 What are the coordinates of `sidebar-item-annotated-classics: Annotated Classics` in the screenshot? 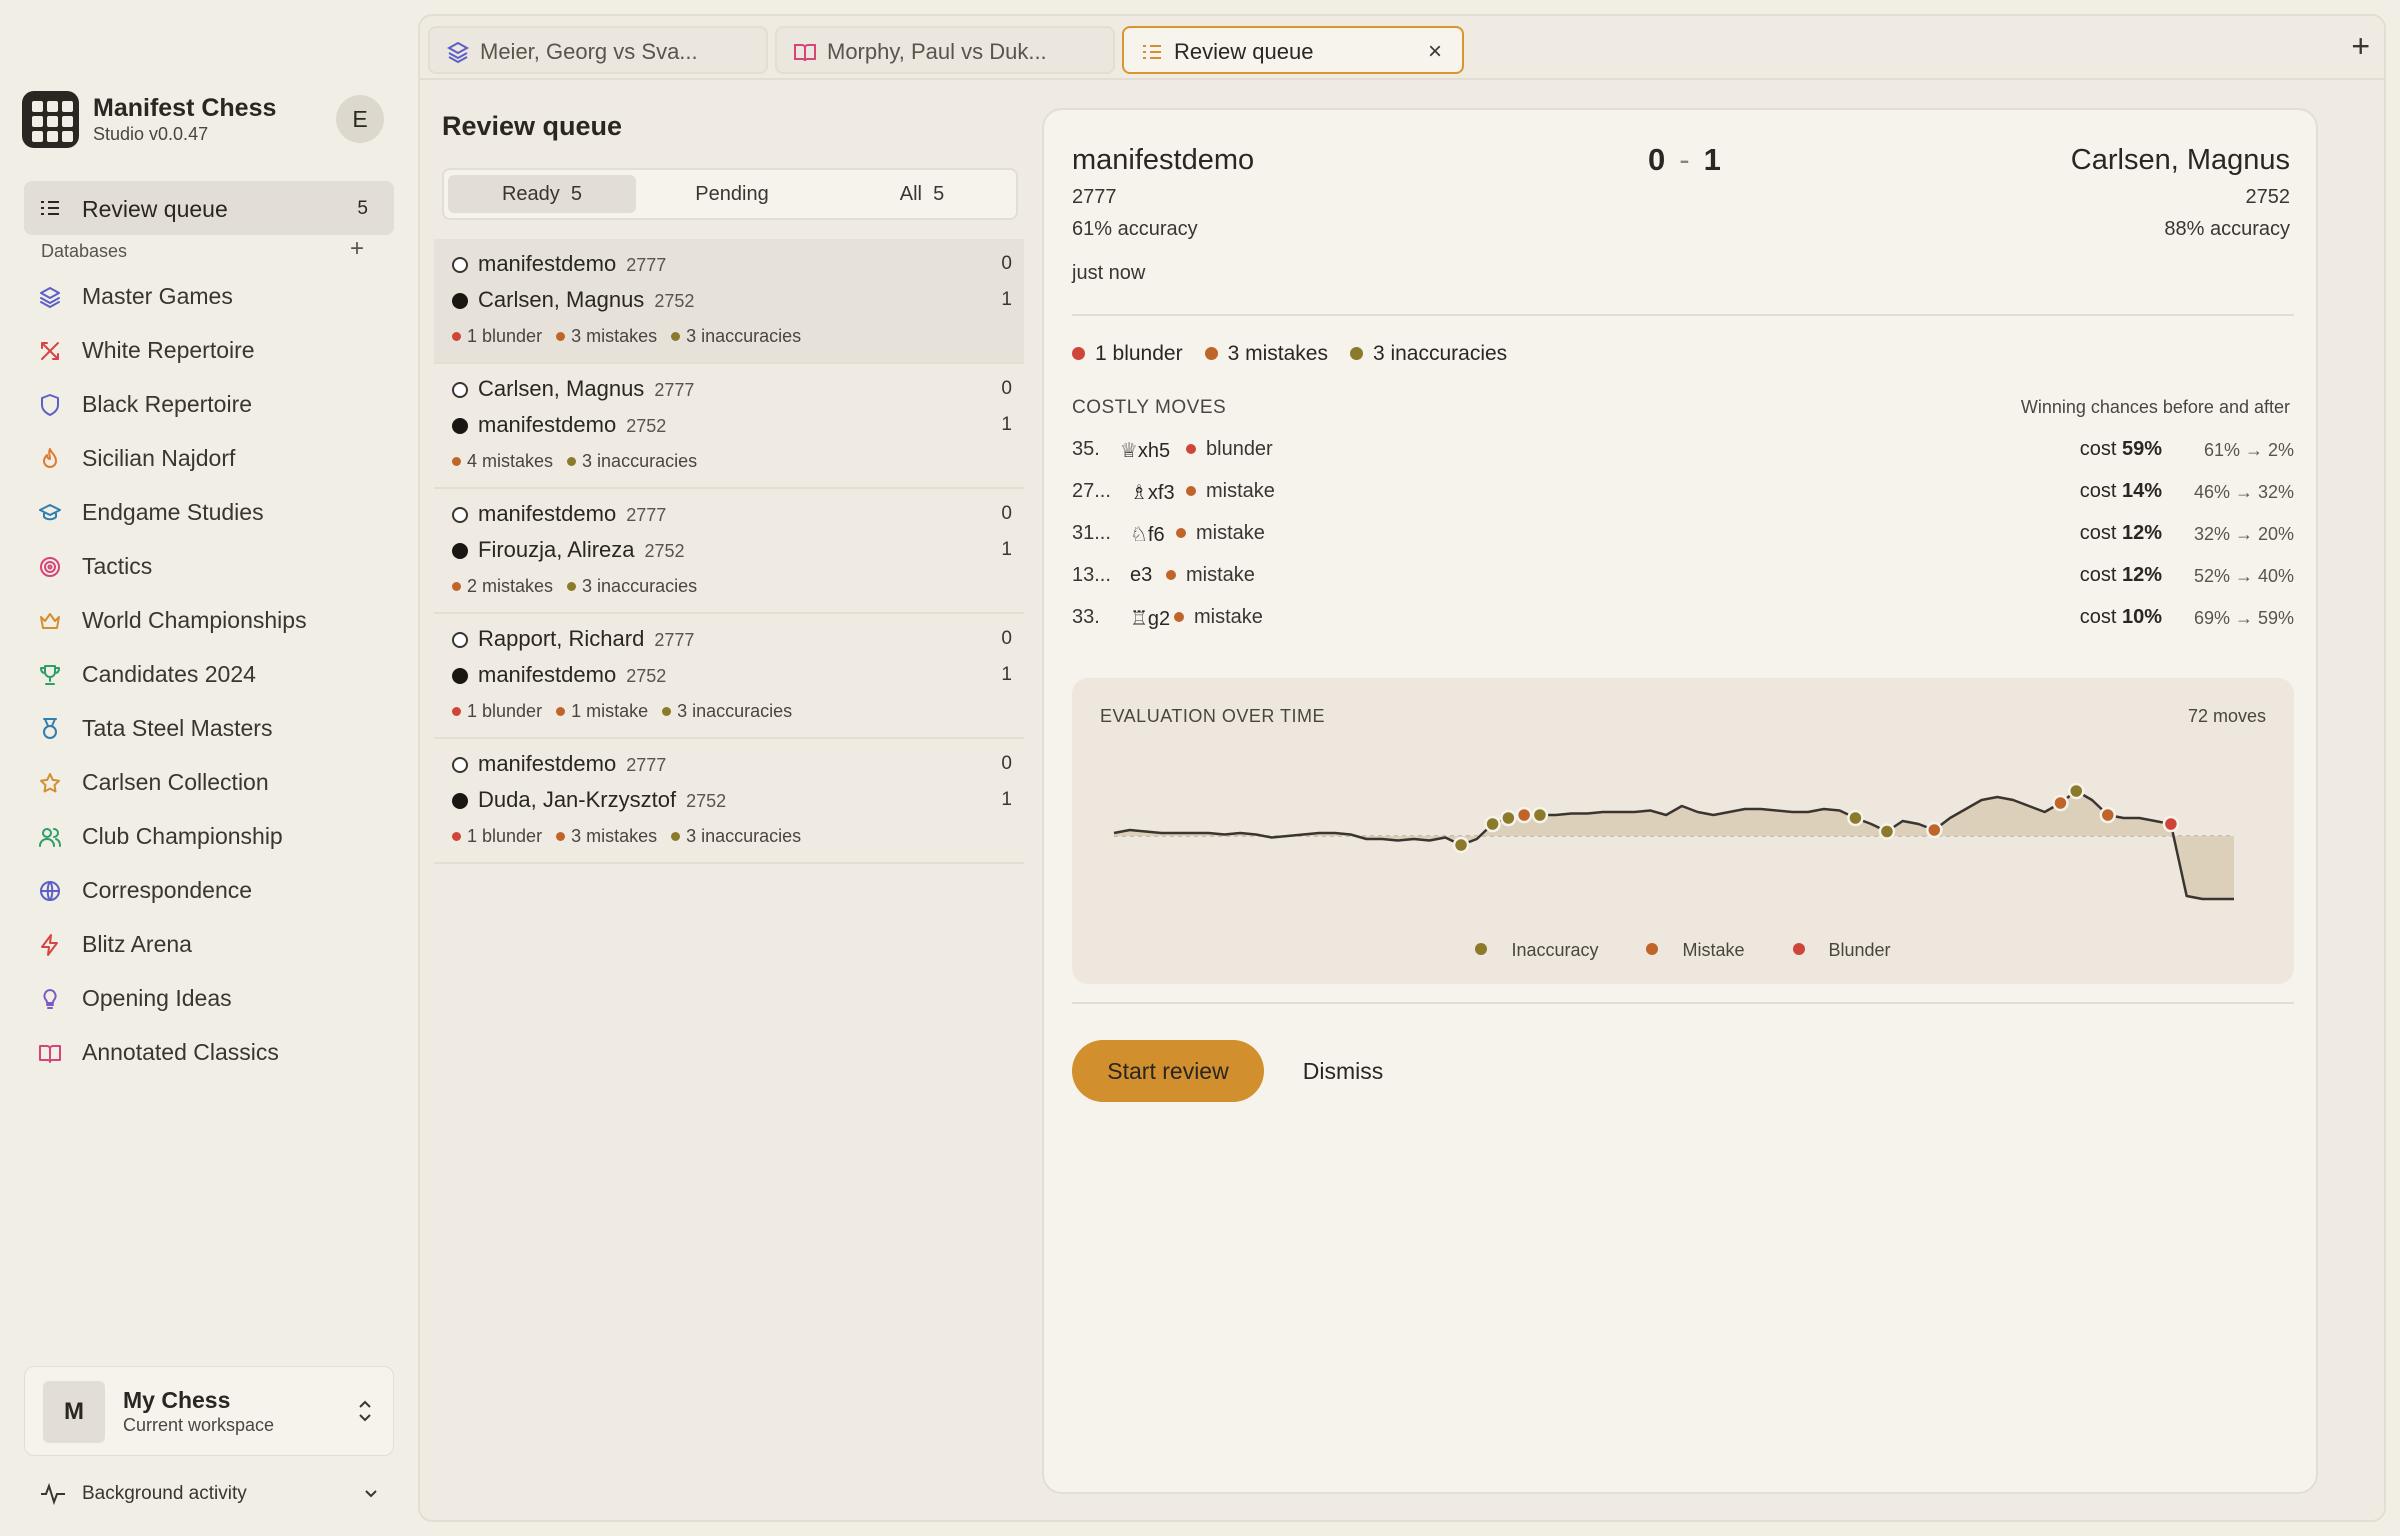 It's located at (209, 1053).